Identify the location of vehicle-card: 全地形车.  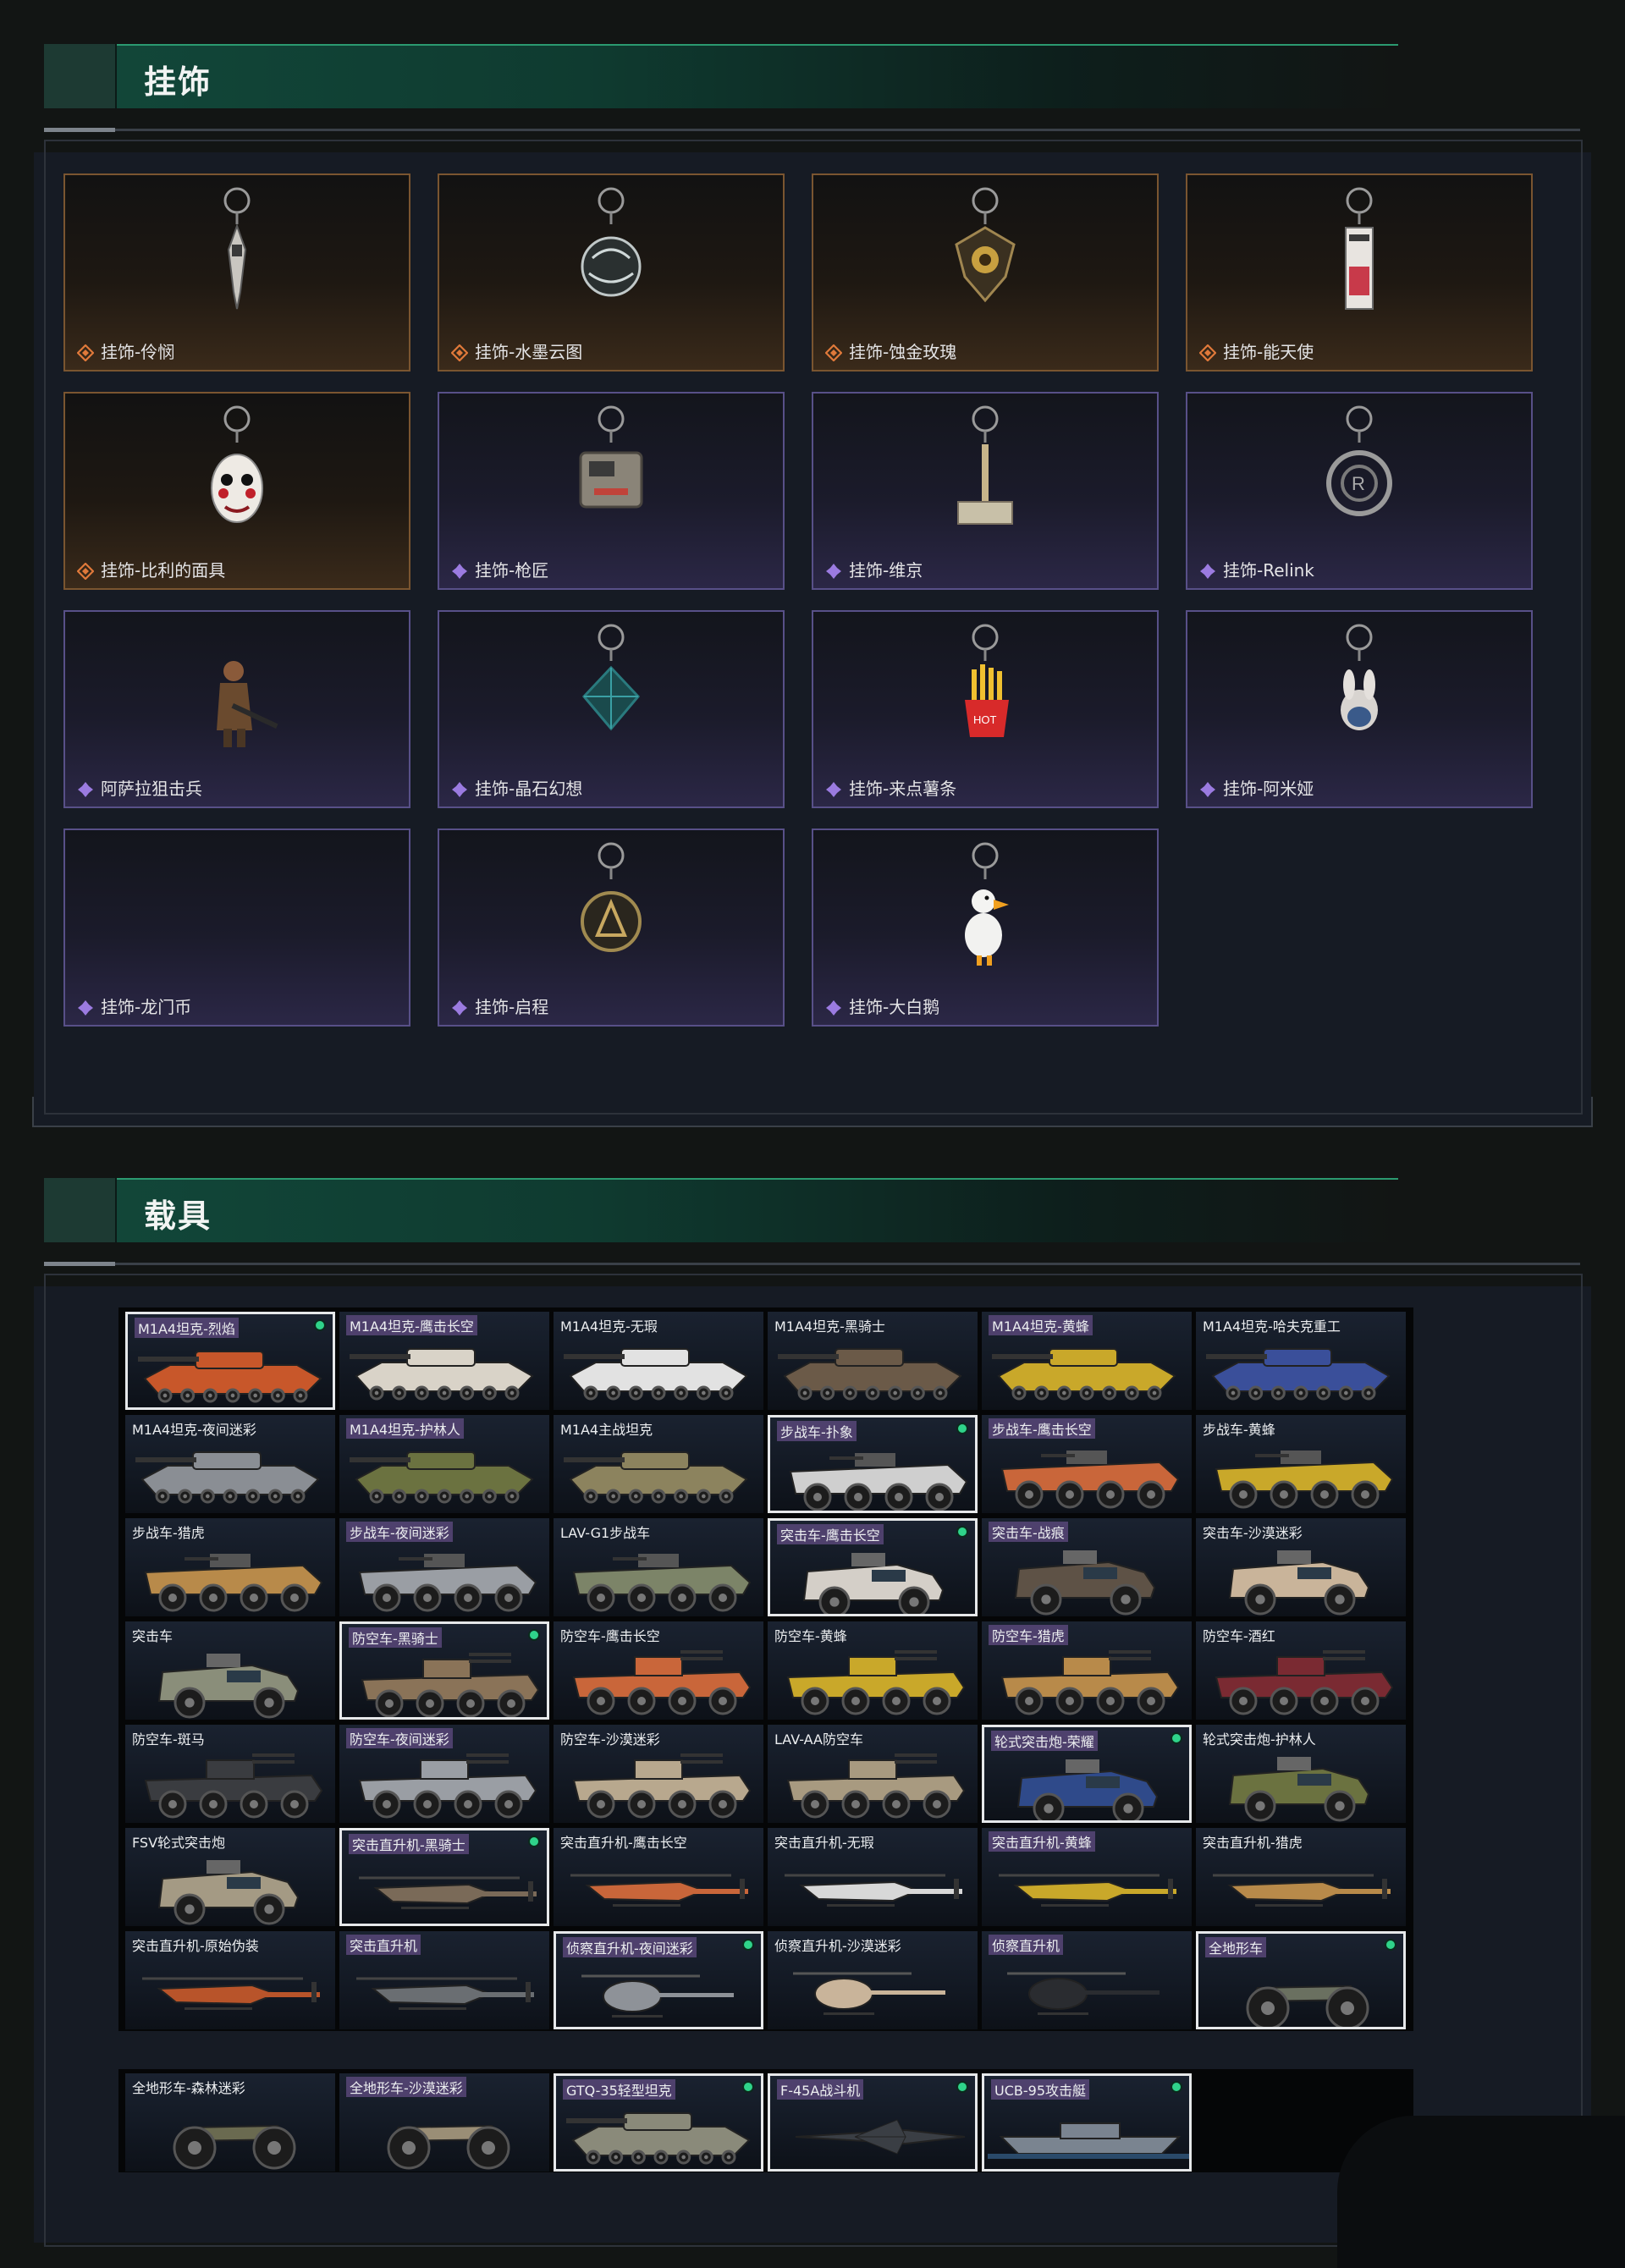
(1301, 1980).